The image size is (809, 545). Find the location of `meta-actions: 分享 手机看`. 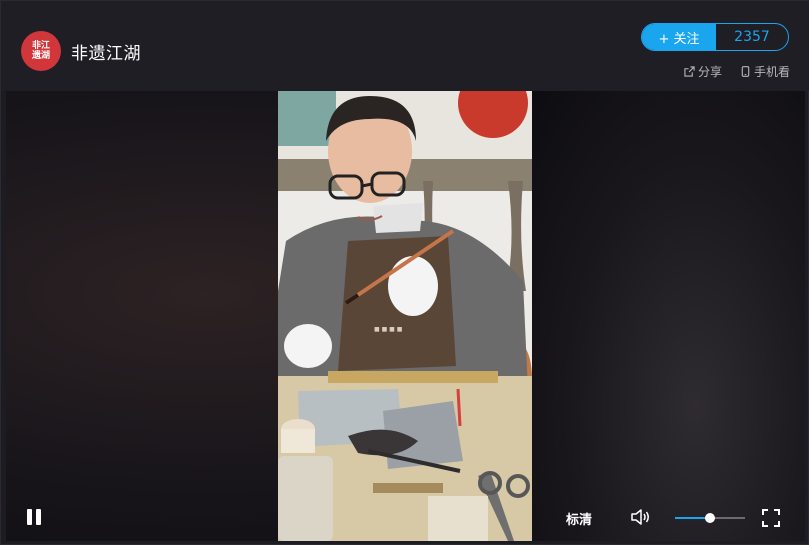

meta-actions: 分享 手机看 is located at coordinates (737, 71).